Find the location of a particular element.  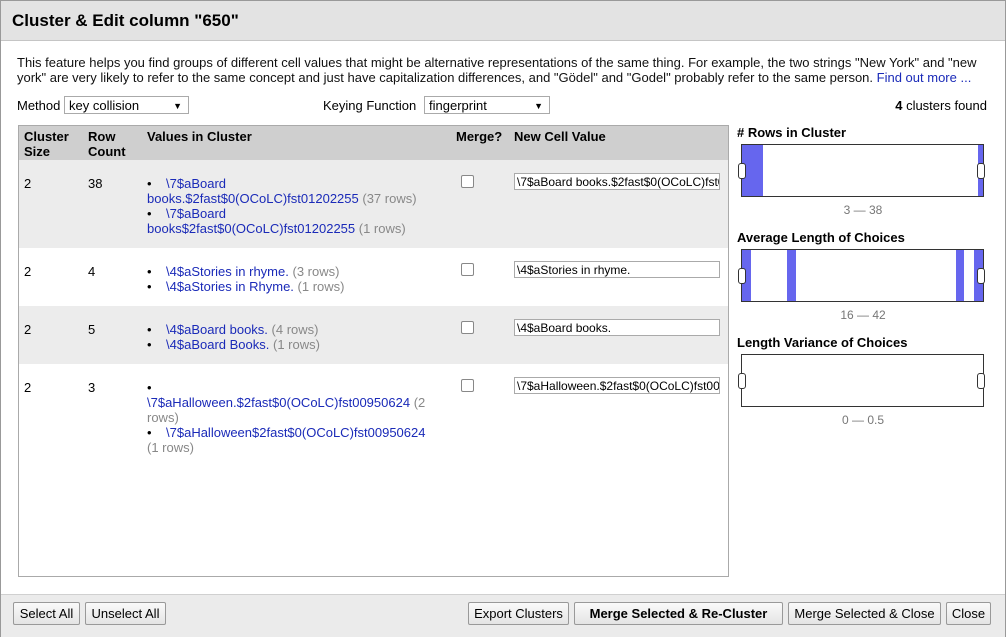

facet-range: 16 — 42 is located at coordinates (863, 315).